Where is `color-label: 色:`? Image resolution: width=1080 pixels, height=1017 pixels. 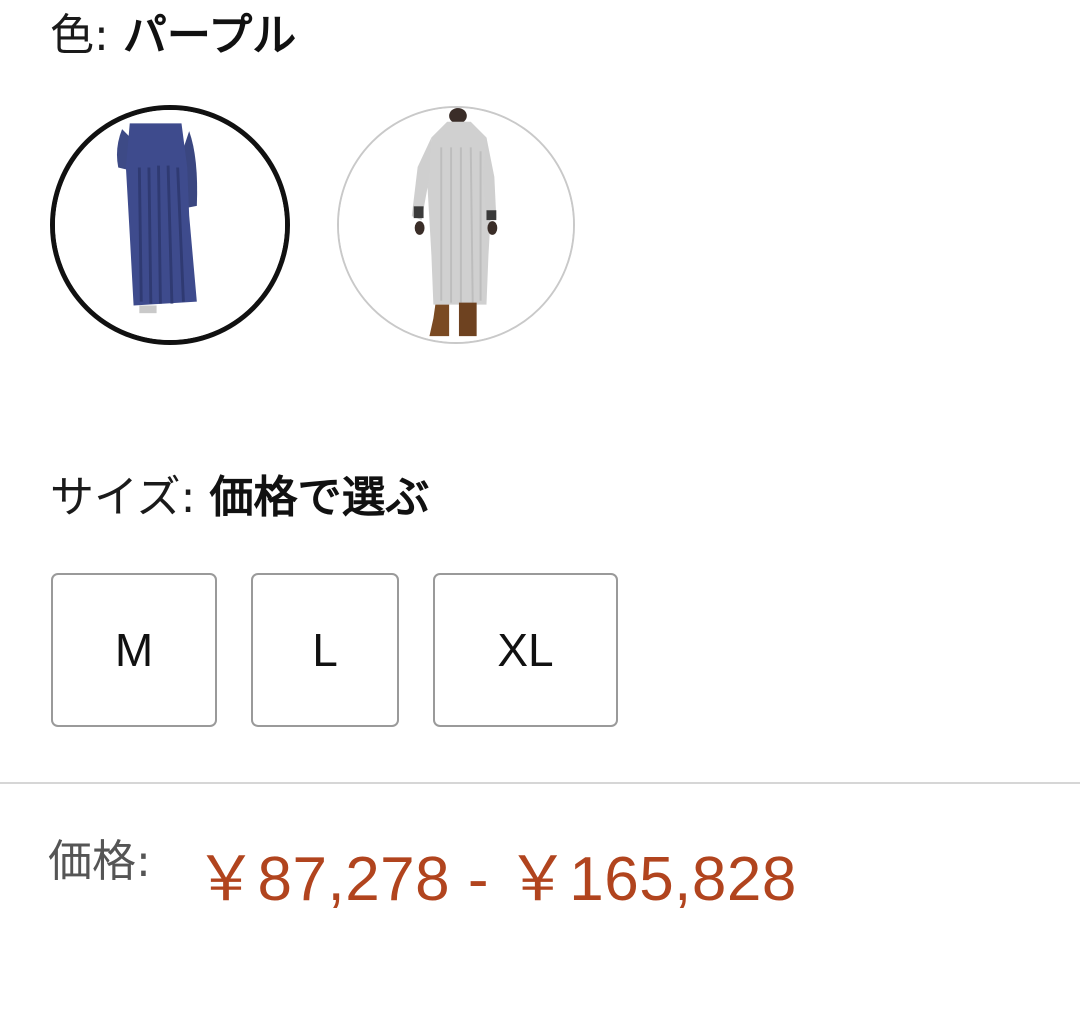
color-label: 色: is located at coordinates (79, 35).